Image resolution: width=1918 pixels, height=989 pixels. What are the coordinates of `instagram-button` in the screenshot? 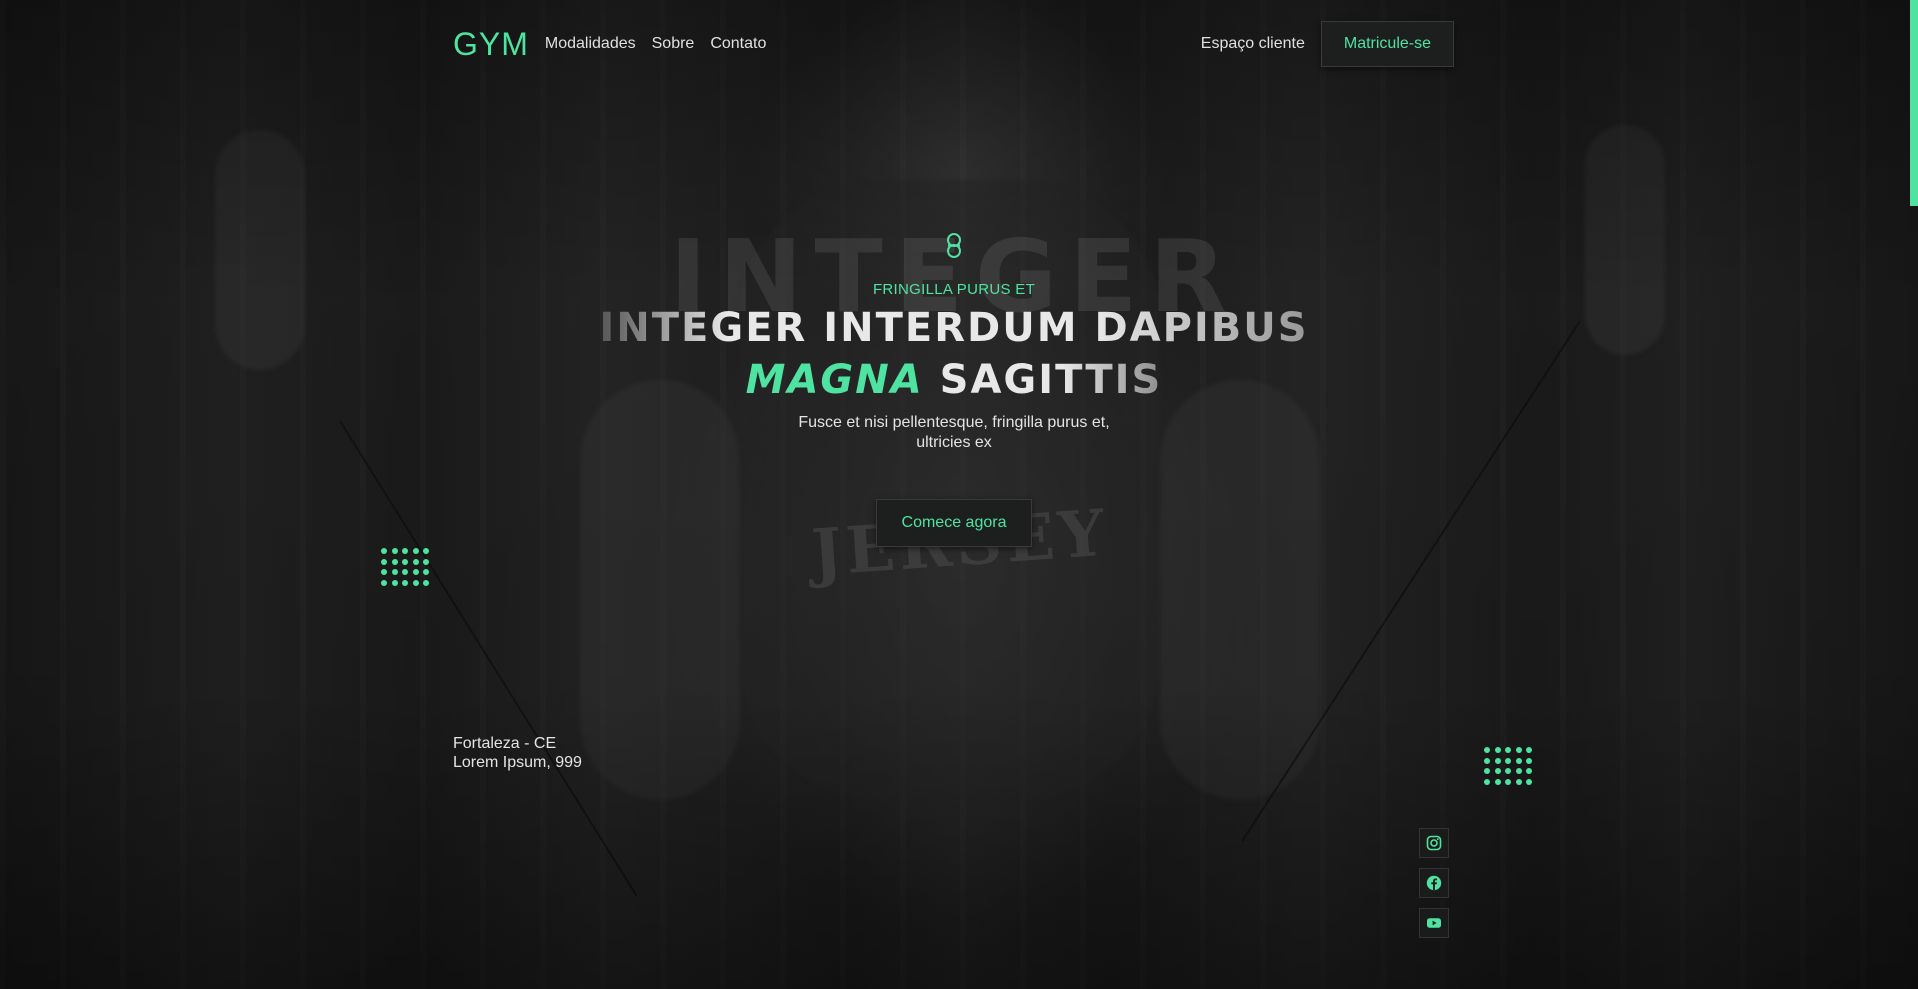 It's located at (1434, 843).